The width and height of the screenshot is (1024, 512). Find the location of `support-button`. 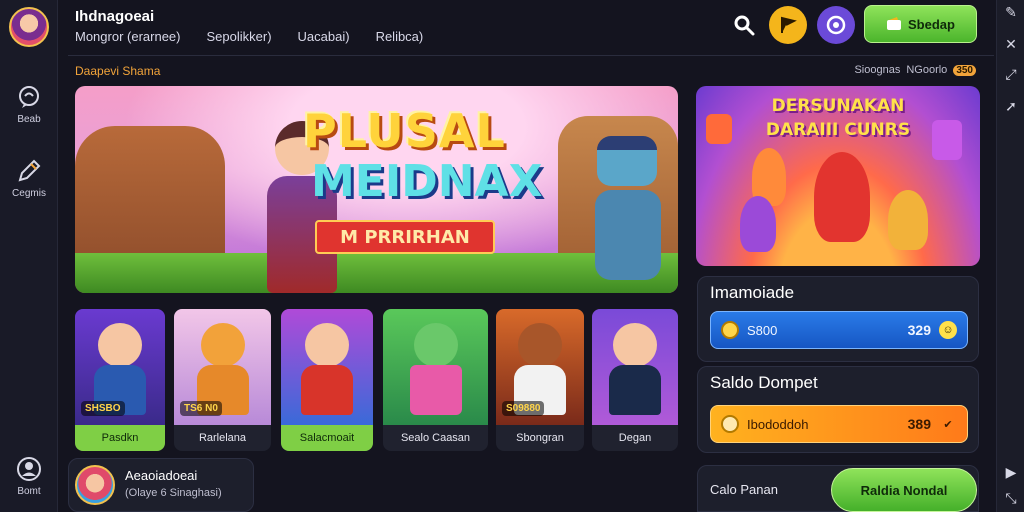

support-button is located at coordinates (836, 25).